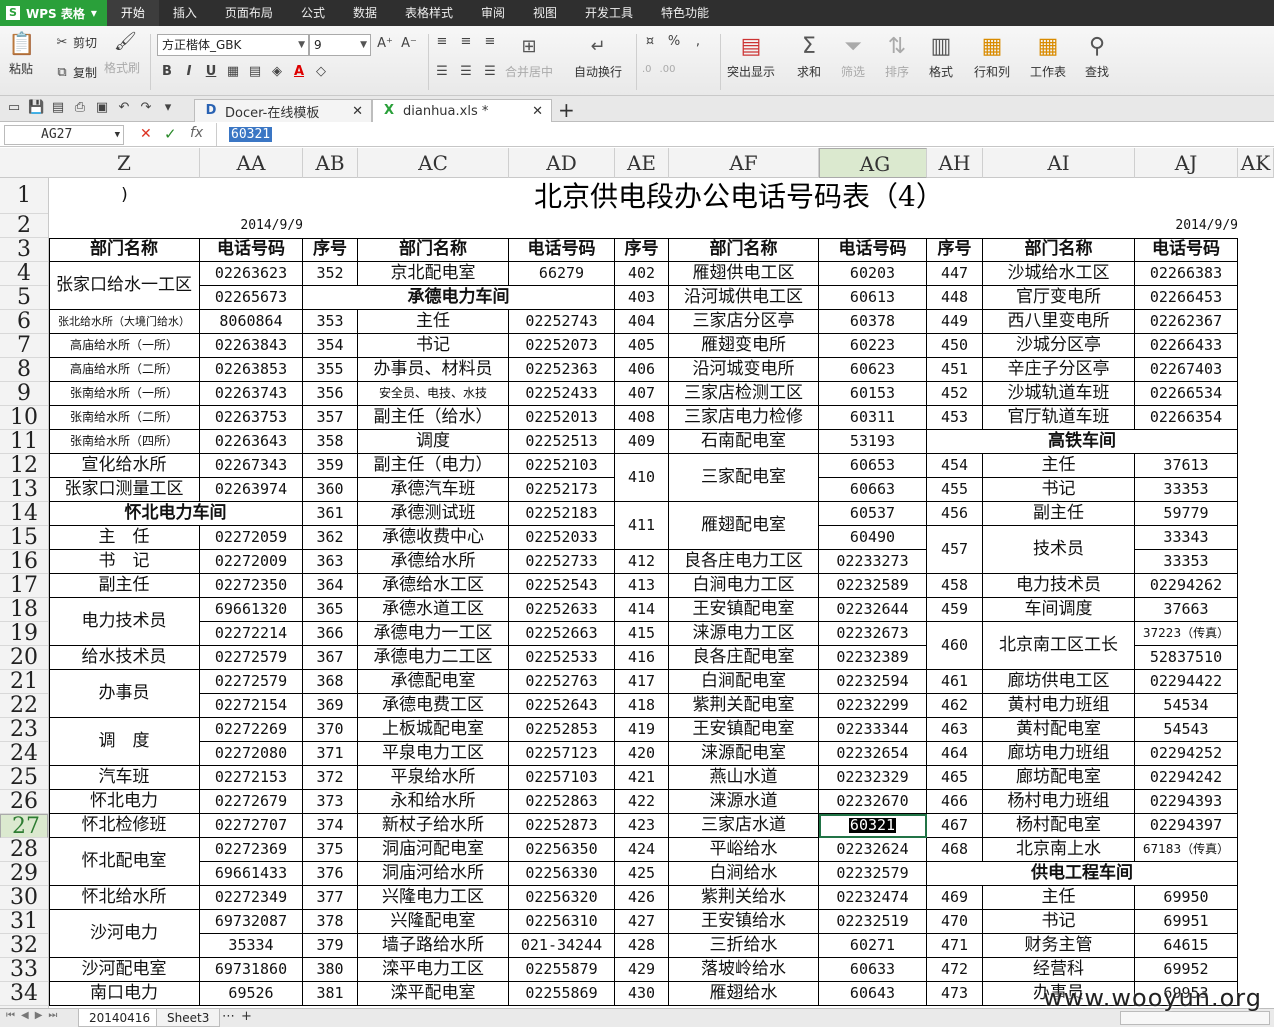 The width and height of the screenshot is (1274, 1027). Describe the element at coordinates (433, 346) in the screenshot. I see `cell-AC7: 书记` at that location.